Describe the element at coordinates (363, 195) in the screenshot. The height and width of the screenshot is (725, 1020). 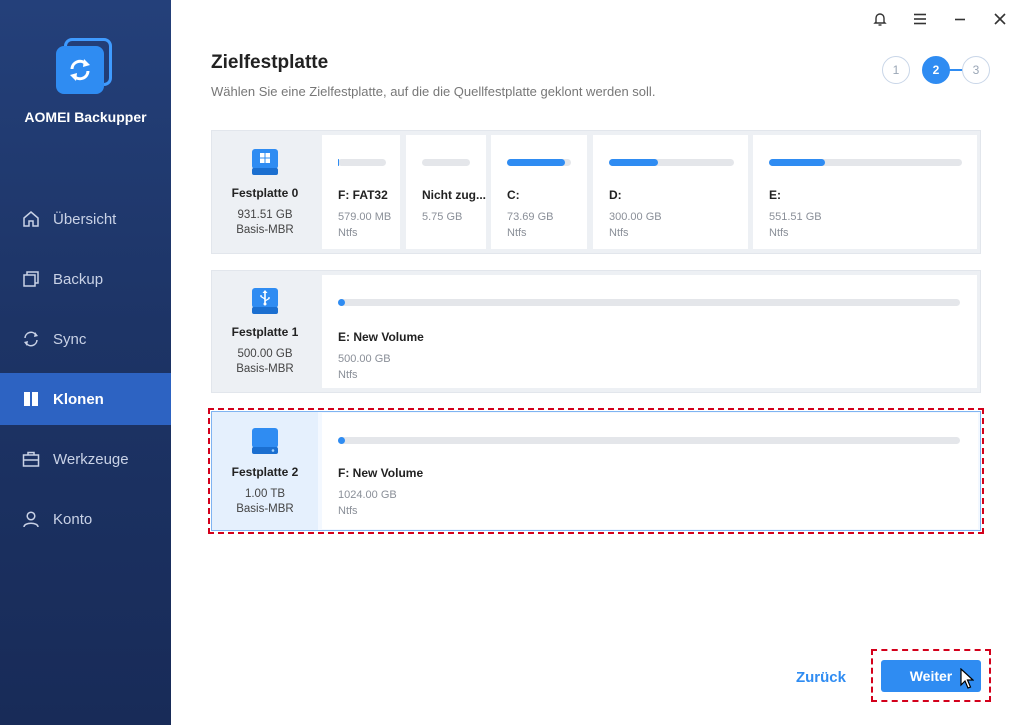
I see `partition-label: F: FAT32` at that location.